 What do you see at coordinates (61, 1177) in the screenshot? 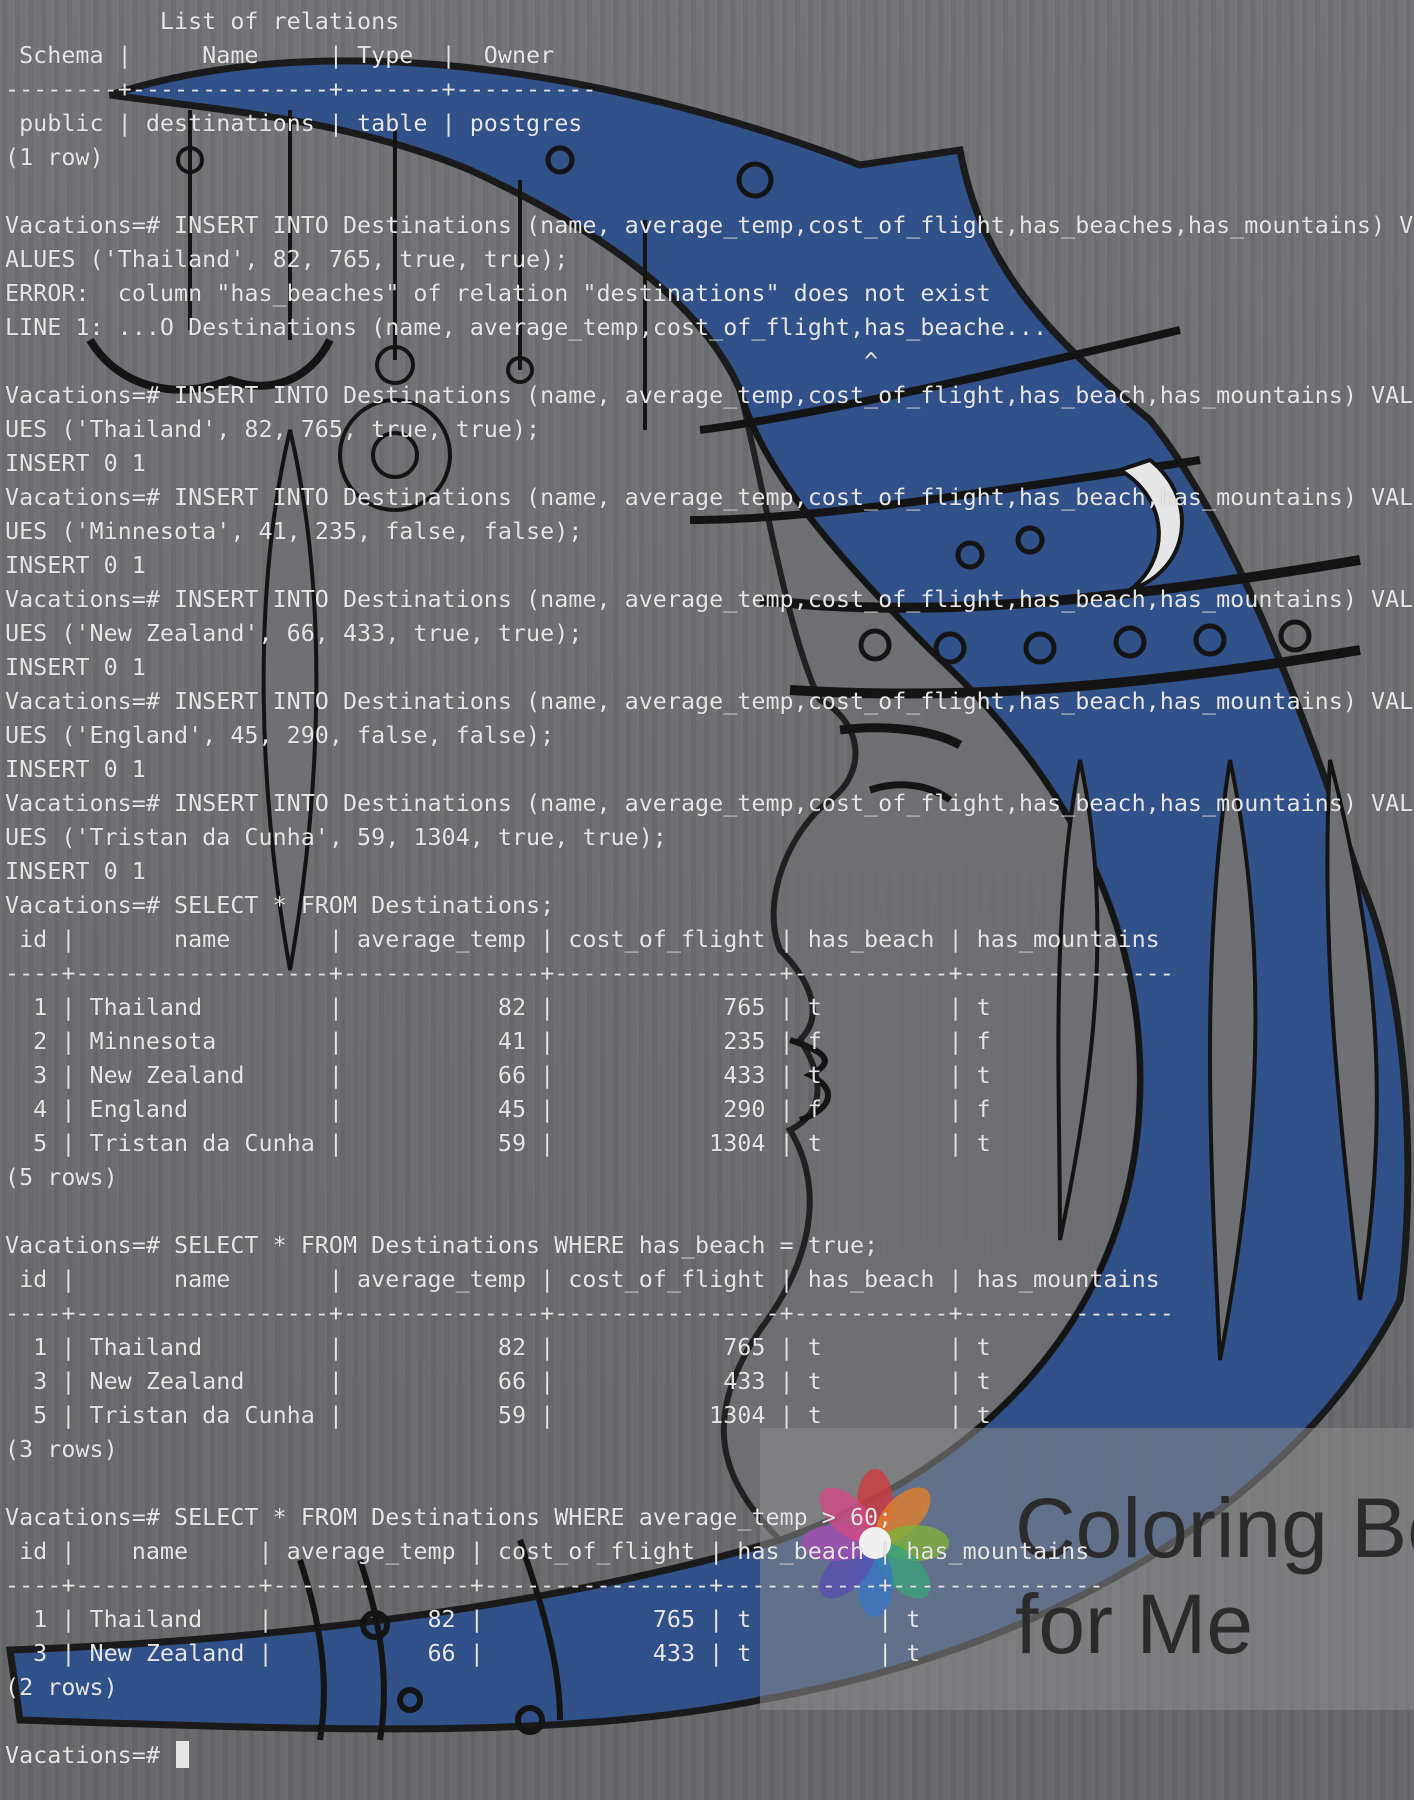
I see `terminal-line: (5 rows)` at bounding box center [61, 1177].